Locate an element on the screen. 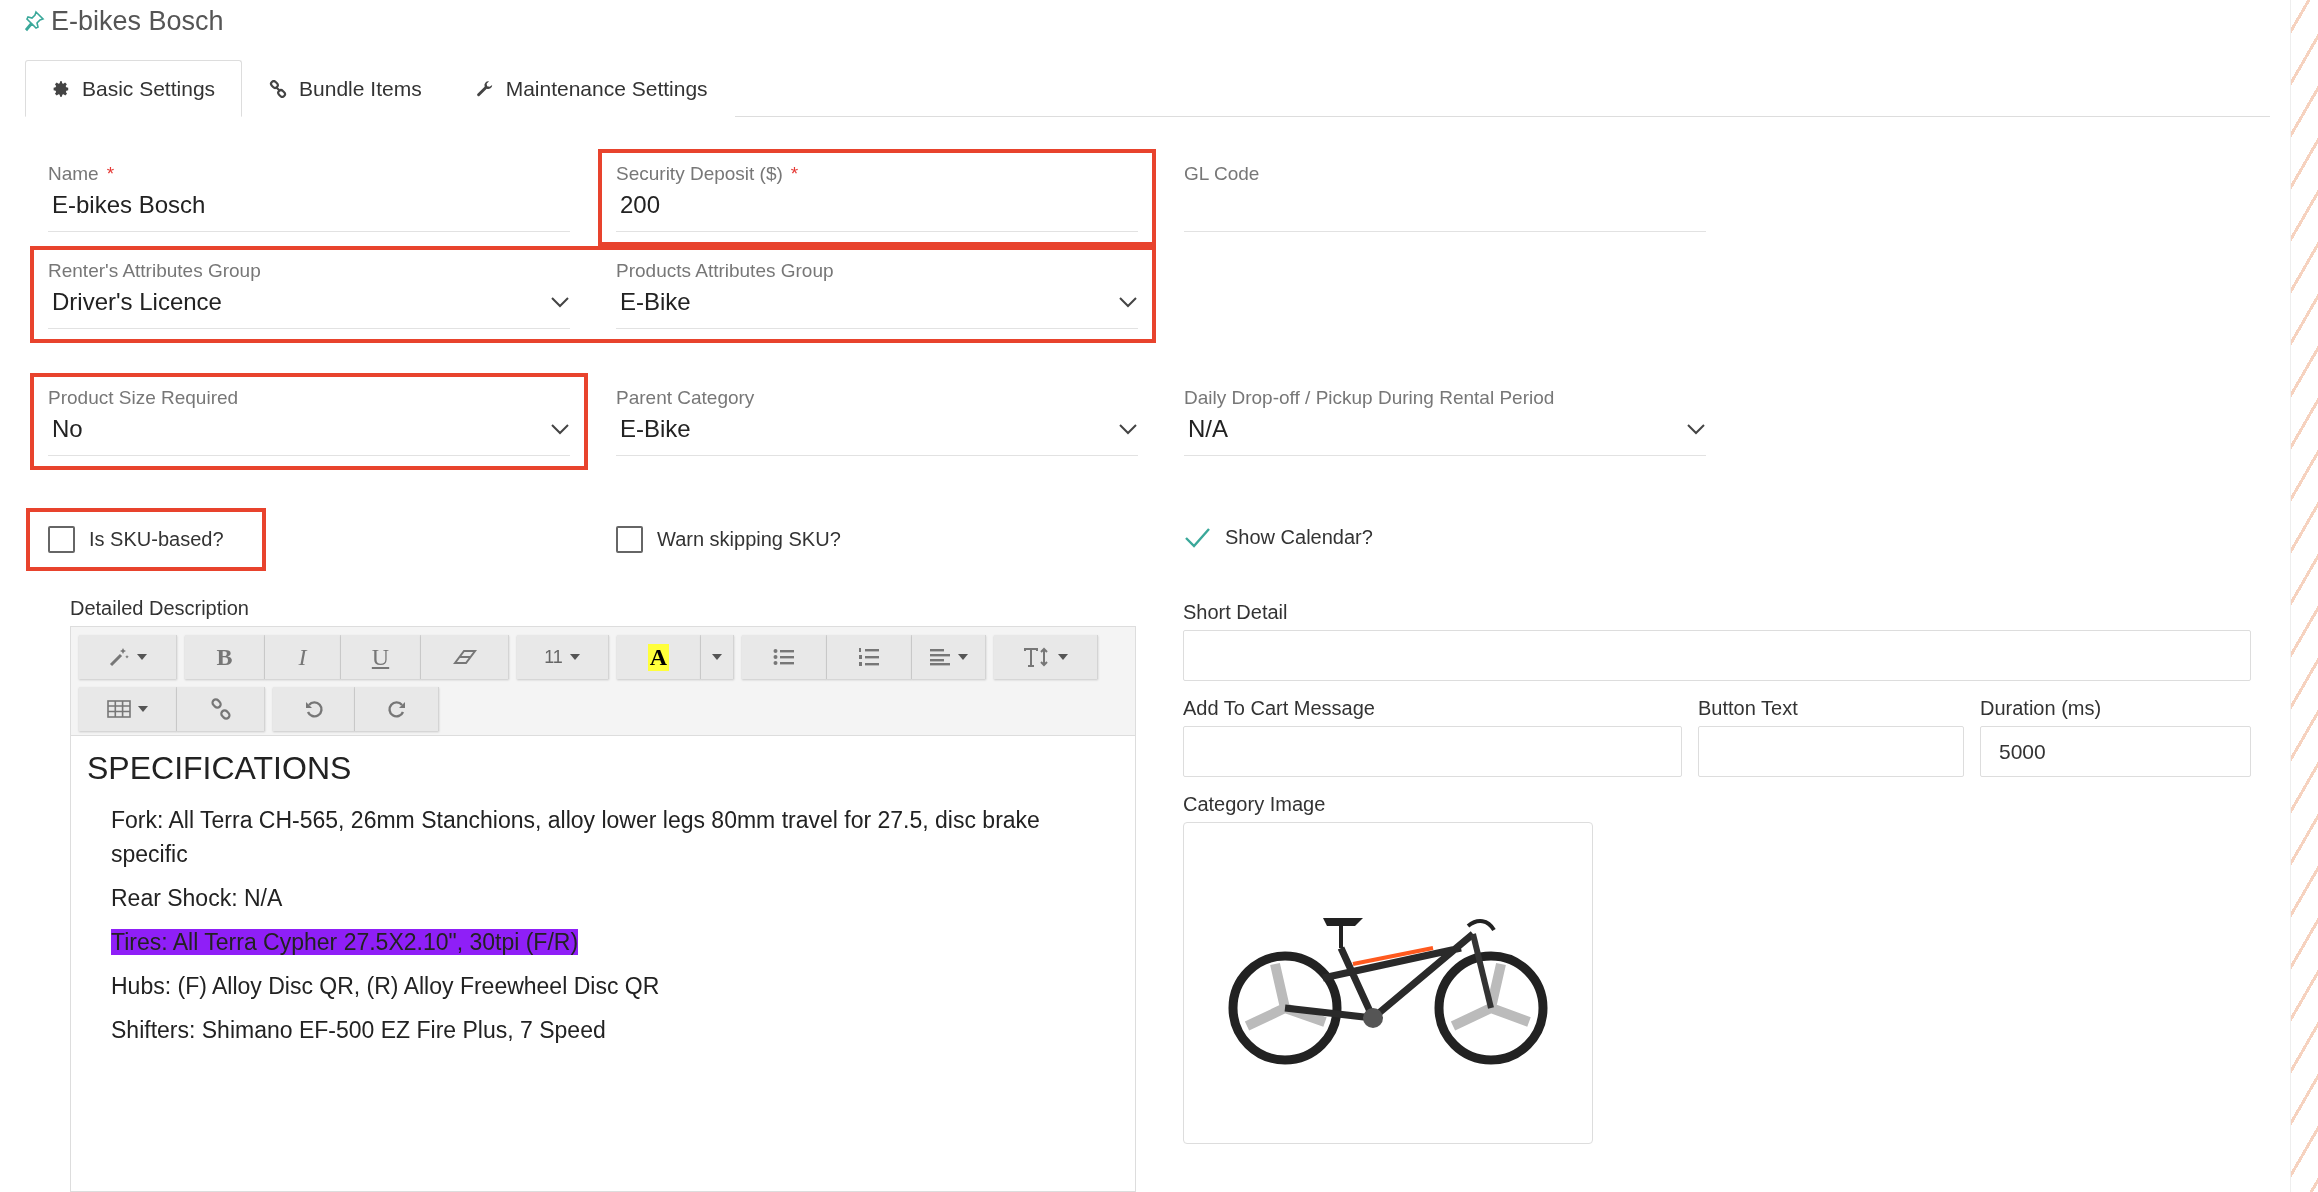 The image size is (2318, 1192). magic-wand-icon is located at coordinates (118, 657).